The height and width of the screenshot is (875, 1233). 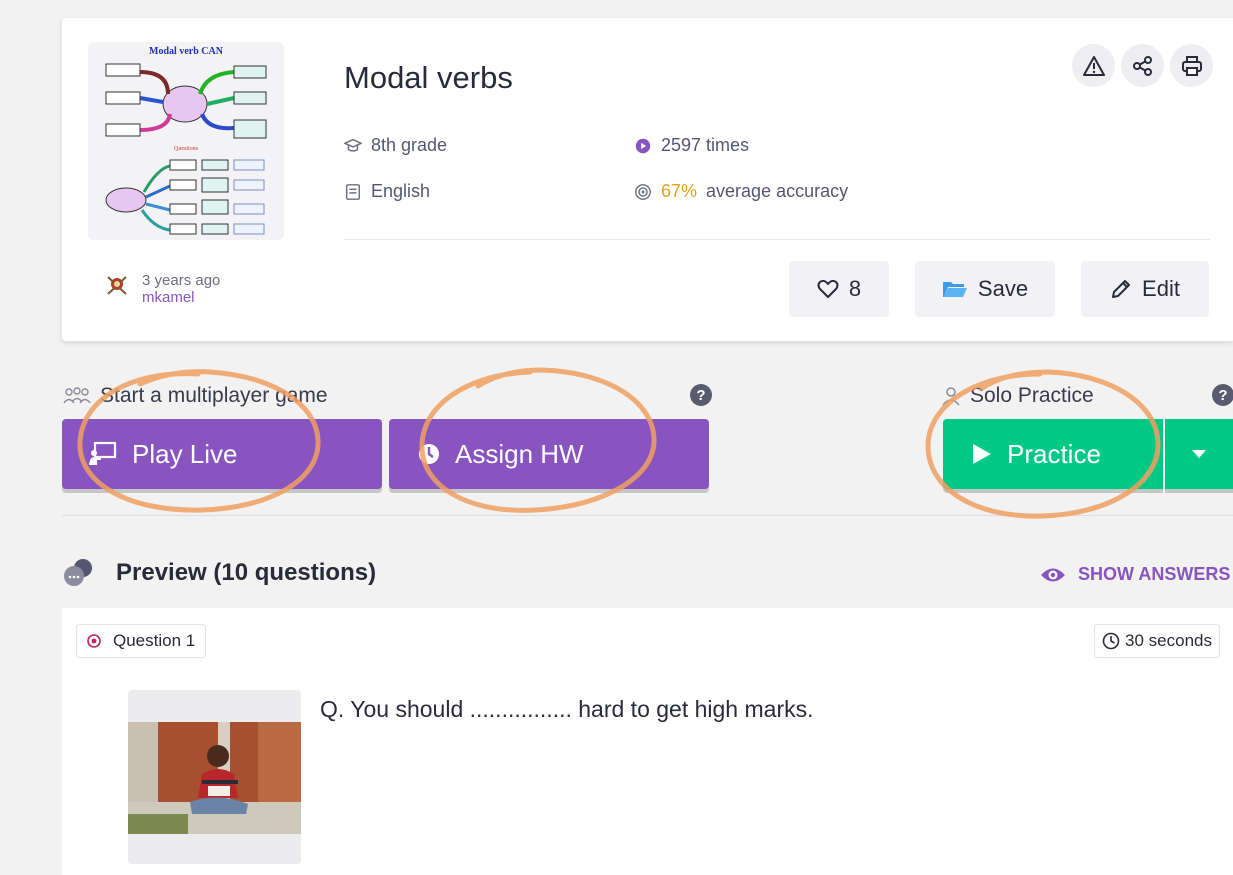 I want to click on practice-label: Practice, so click(x=1054, y=453).